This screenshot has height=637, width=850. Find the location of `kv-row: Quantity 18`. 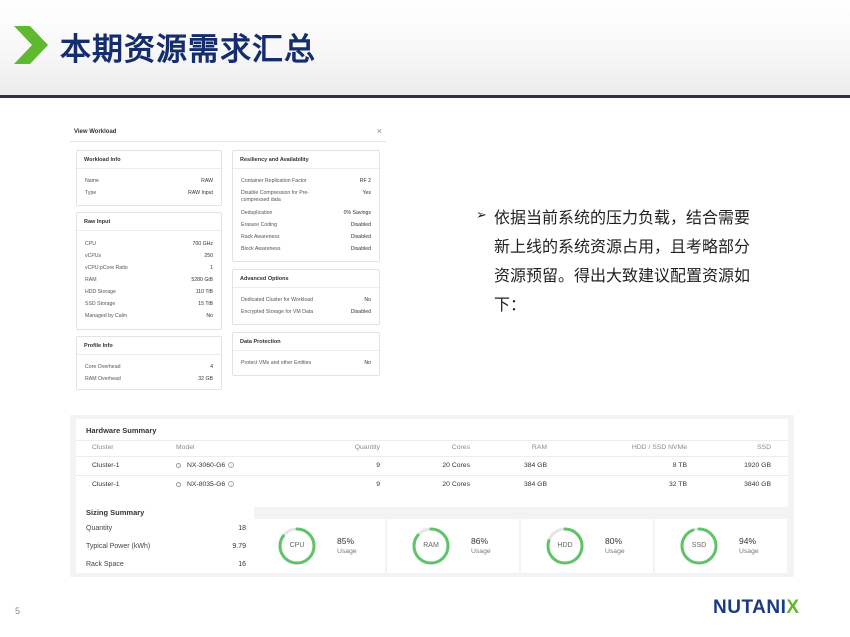

kv-row: Quantity 18 is located at coordinates (166, 530).